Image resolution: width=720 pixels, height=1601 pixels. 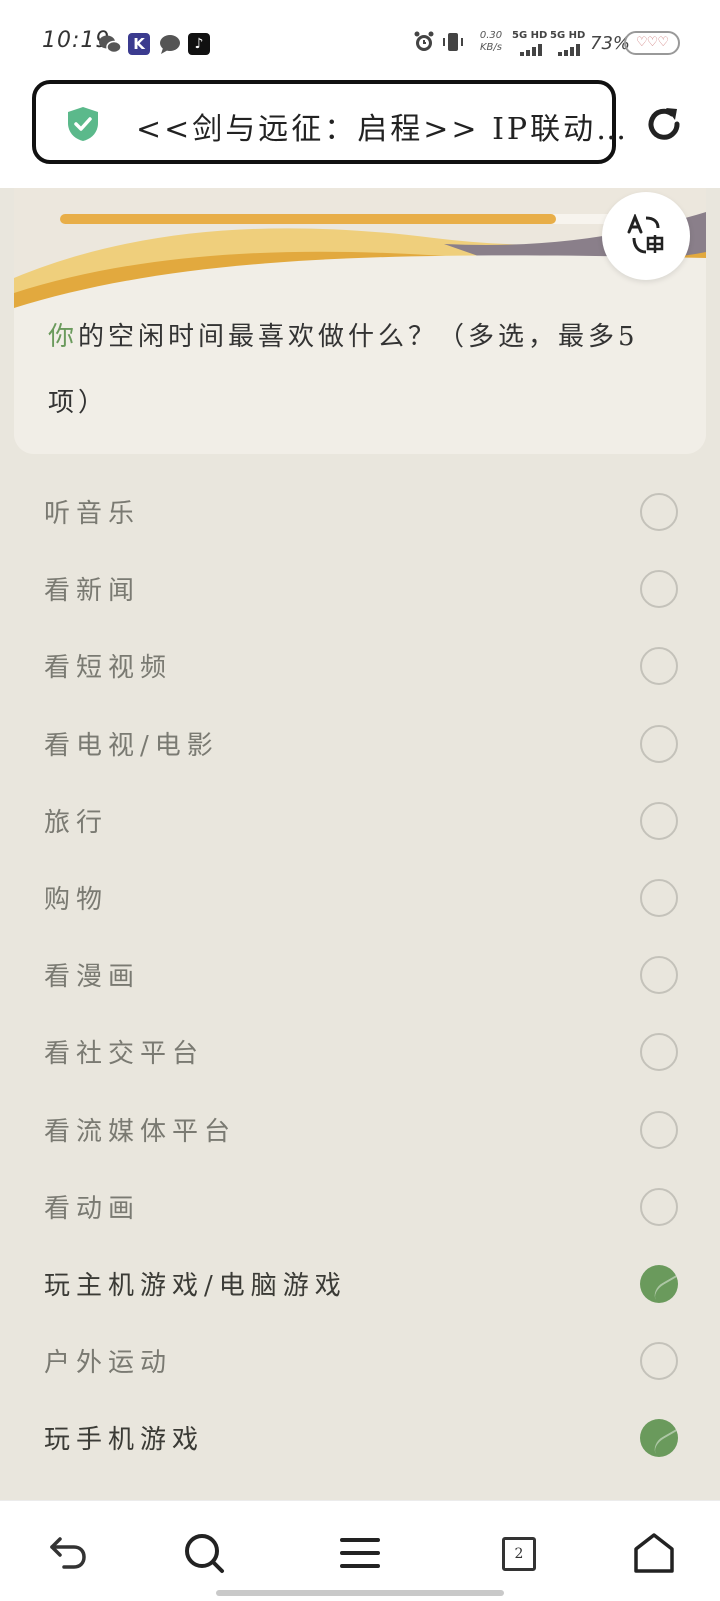 I want to click on reload-icon, so click(x=664, y=124).